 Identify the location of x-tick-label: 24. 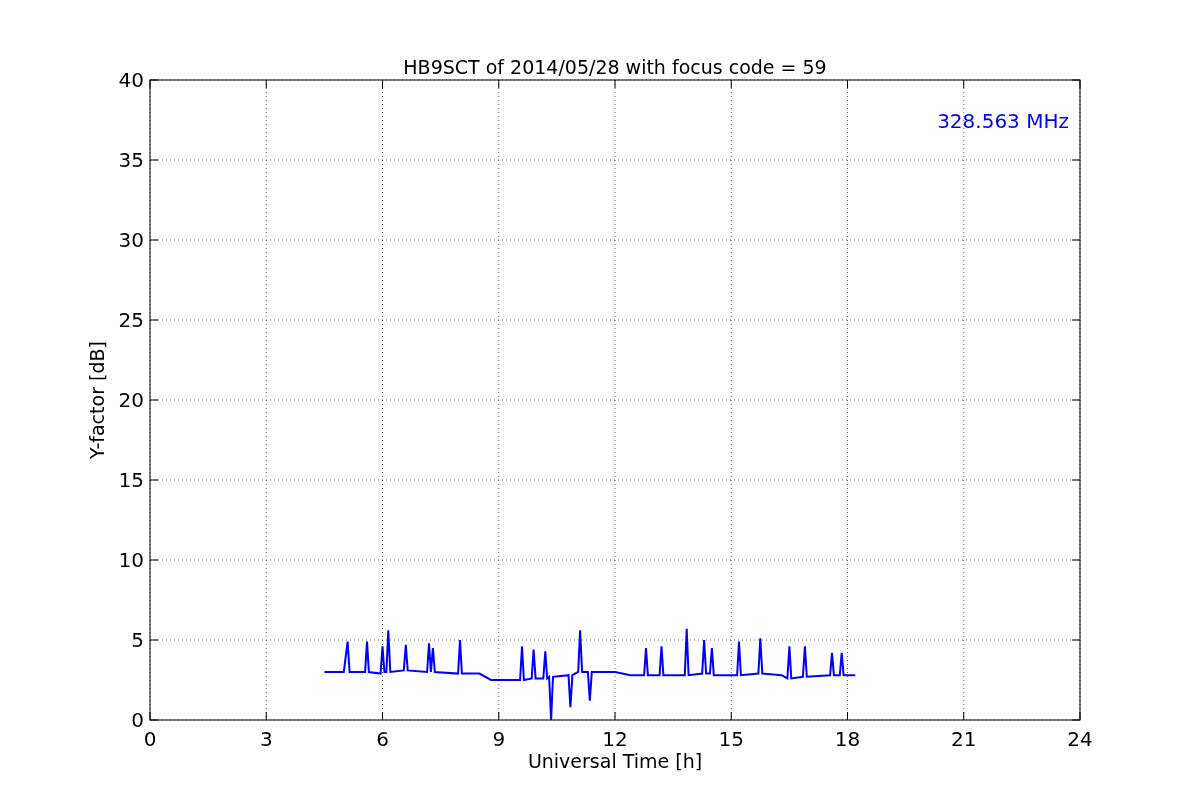
(1080, 739).